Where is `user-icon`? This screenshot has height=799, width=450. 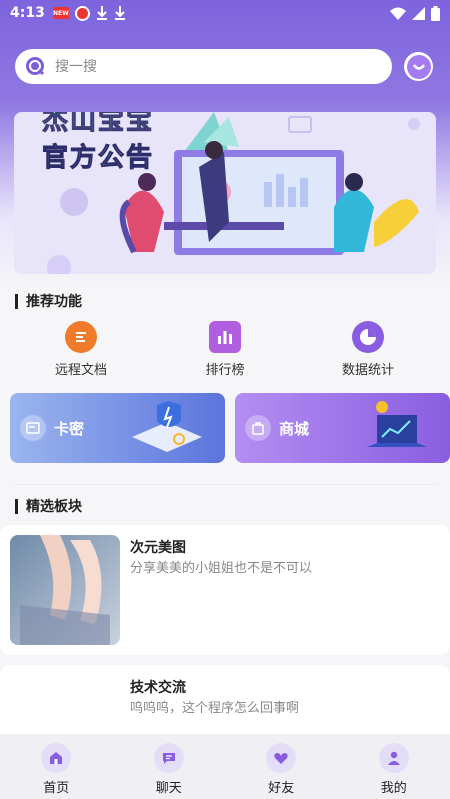 user-icon is located at coordinates (393, 758).